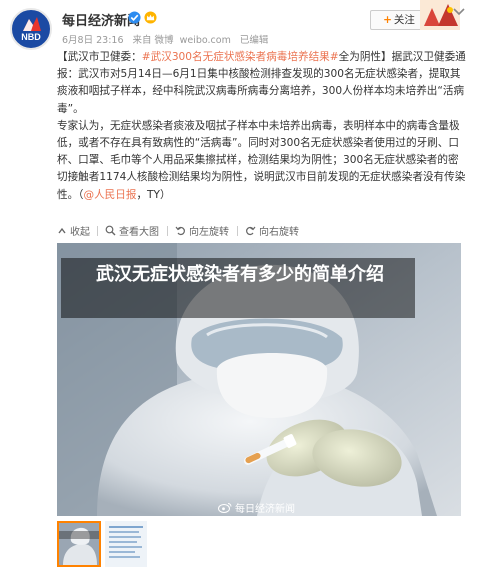  Describe the element at coordinates (109, 195) in the screenshot. I see `mention-link: @人民日报` at that location.